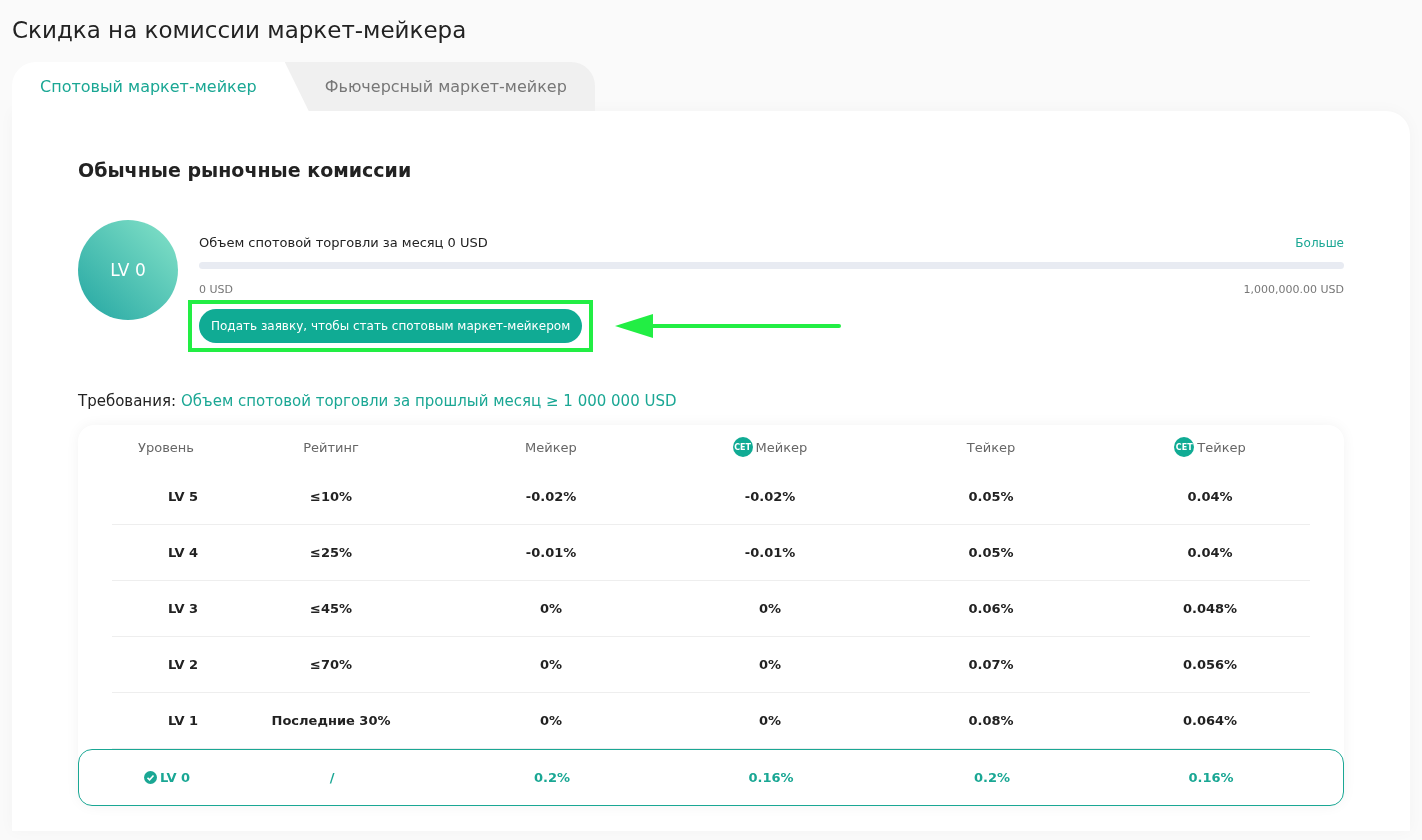 Image resolution: width=1422 pixels, height=840 pixels. Describe the element at coordinates (1293, 289) in the screenshot. I see `progress-max-label: 1,000,000.00 USD` at that location.